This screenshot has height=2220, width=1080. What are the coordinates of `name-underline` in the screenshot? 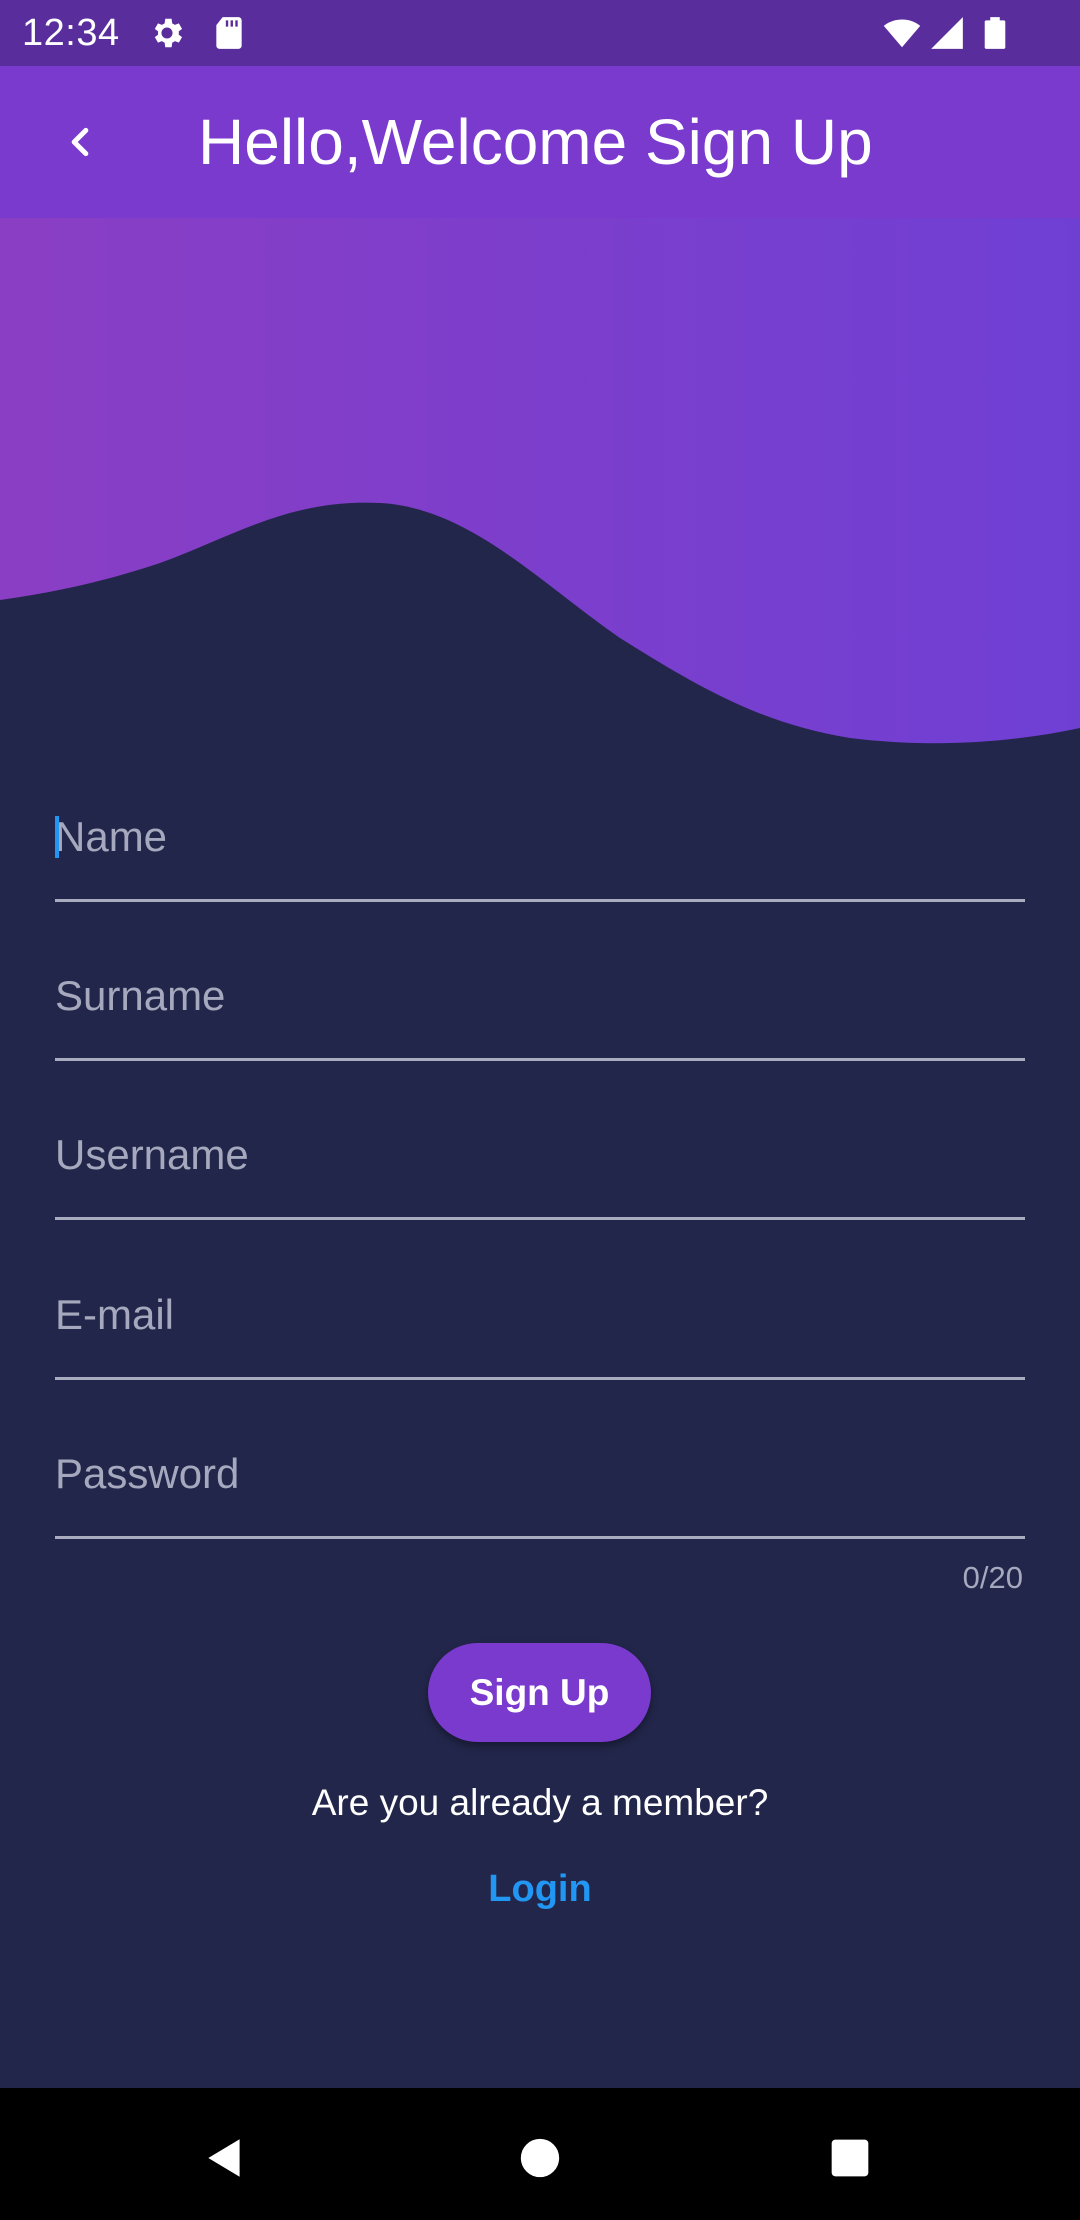 It's located at (540, 900).